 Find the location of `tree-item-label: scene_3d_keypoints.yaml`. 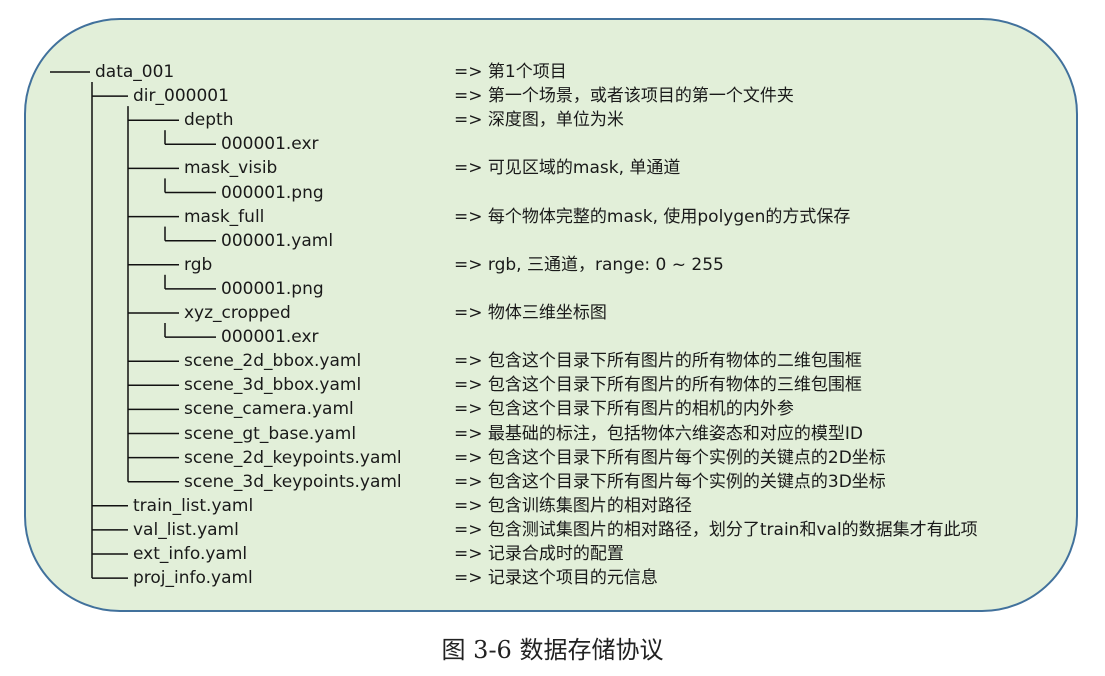

tree-item-label: scene_3d_keypoints.yaml is located at coordinates (293, 481).